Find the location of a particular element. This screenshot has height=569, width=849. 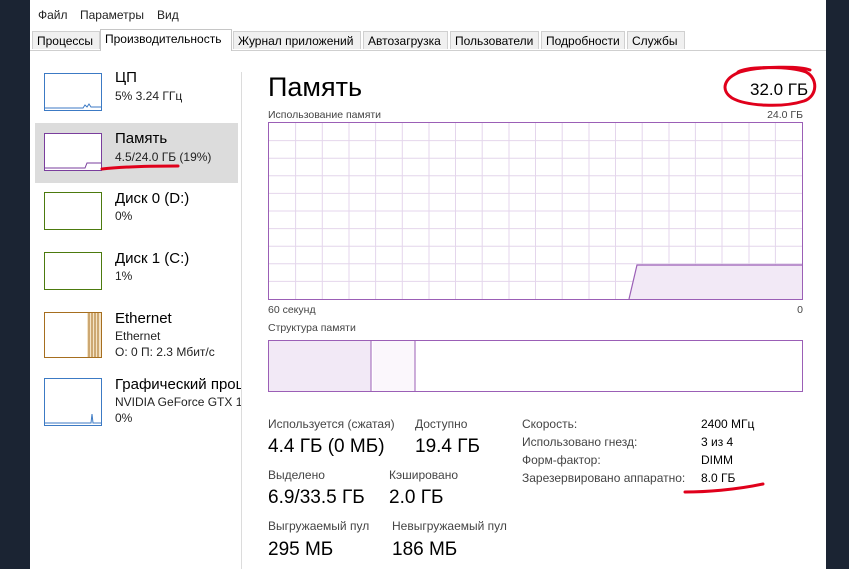

paged-pool-label: Выгружаемый пул is located at coordinates (319, 526).